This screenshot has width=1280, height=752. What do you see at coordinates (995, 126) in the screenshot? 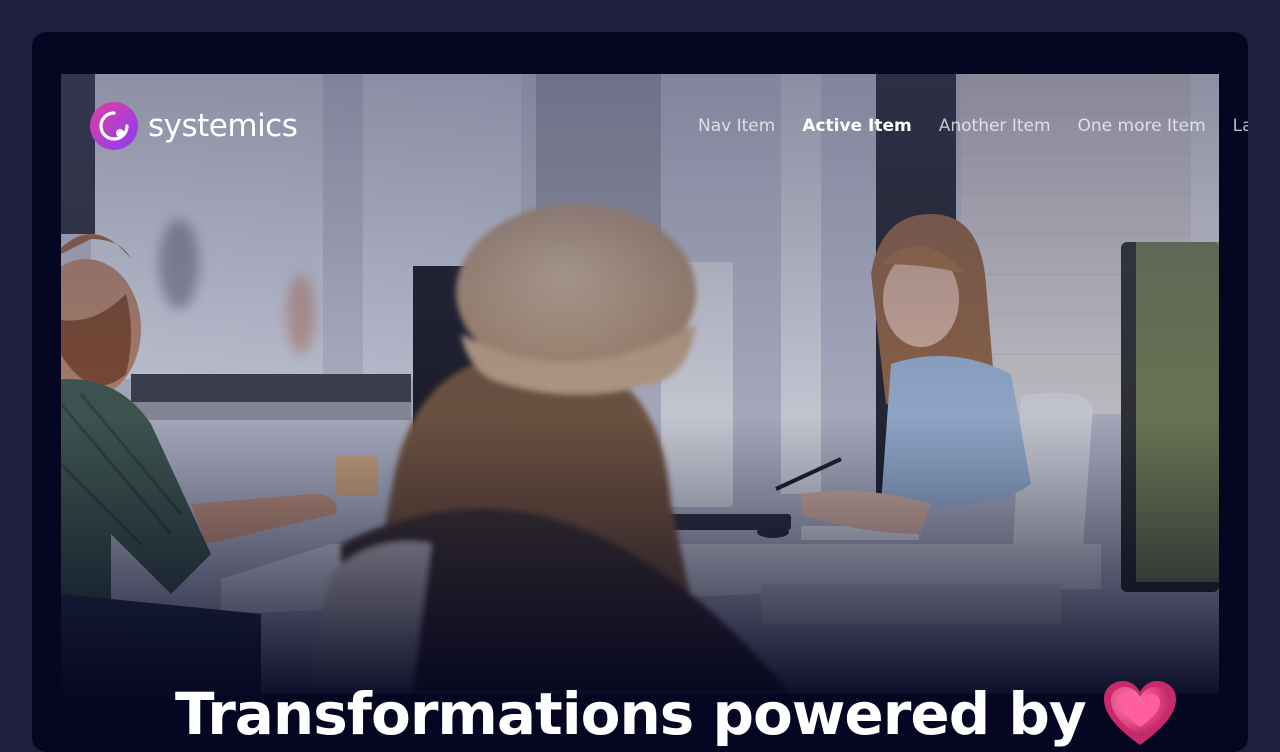
I see `nav-item-another-item: Another Item` at bounding box center [995, 126].